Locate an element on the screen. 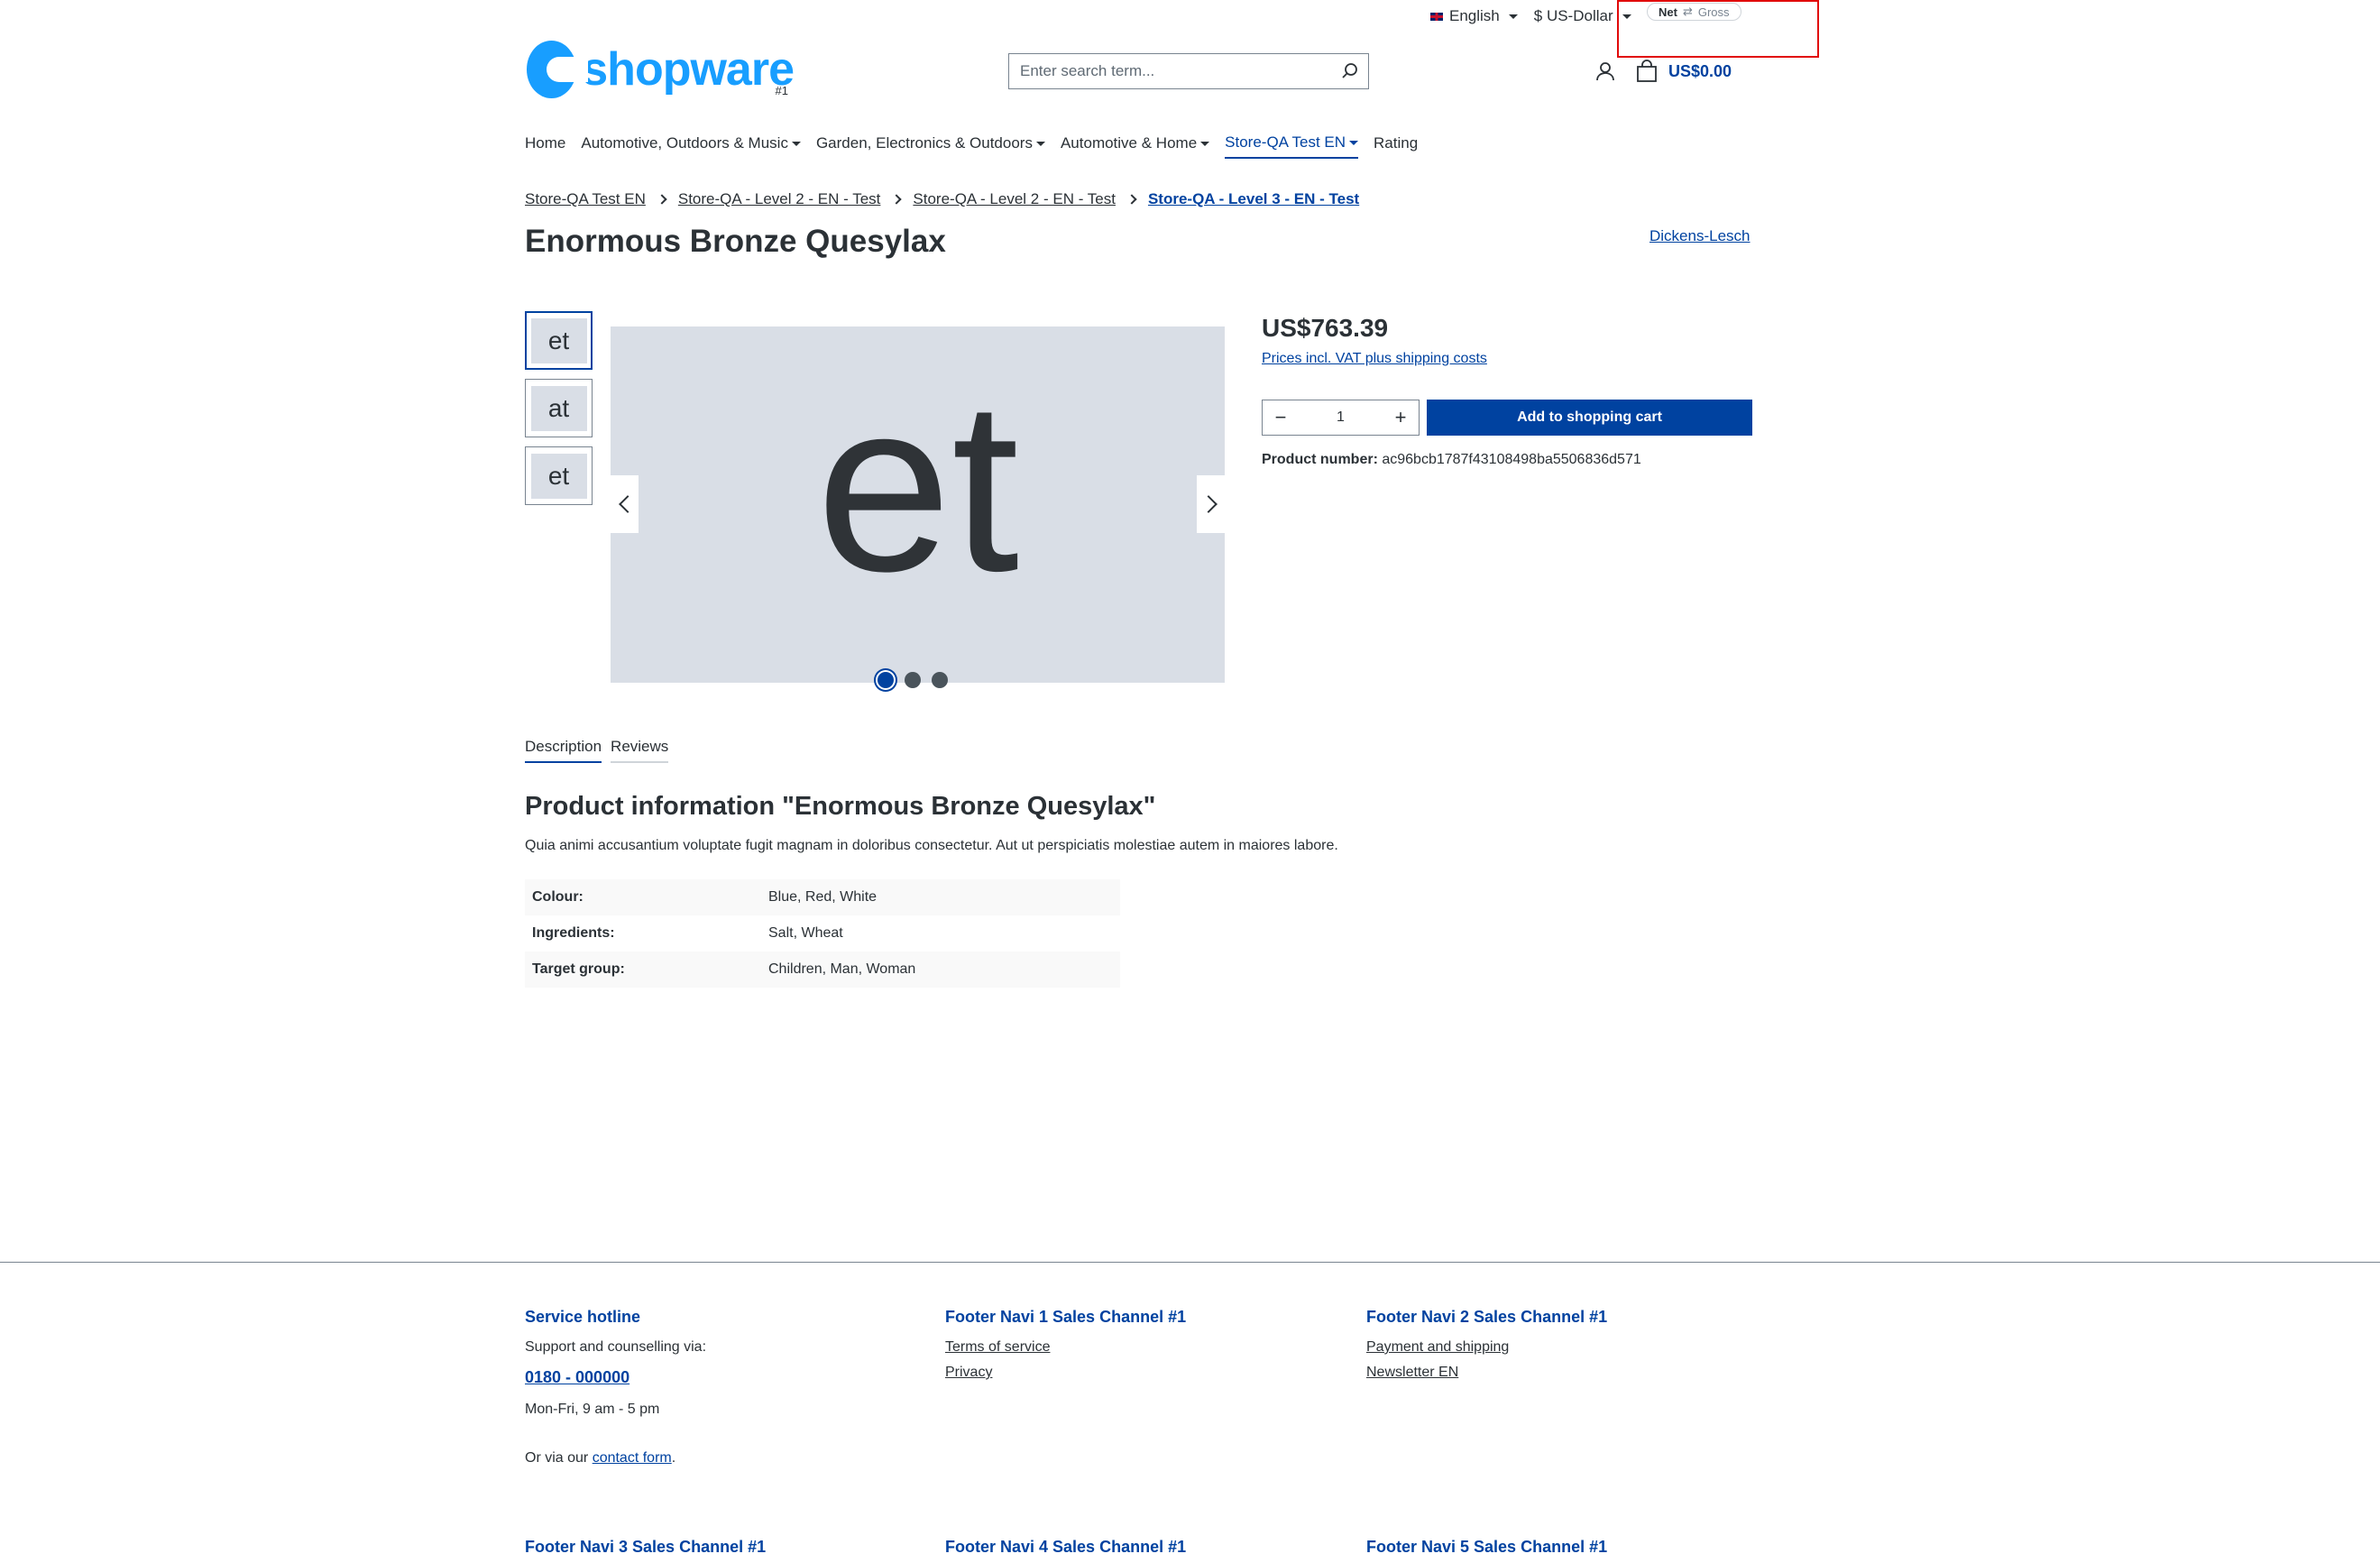  footer-heading: Footer Navi 5 Sales Channel #1 is located at coordinates (1486, 1547).